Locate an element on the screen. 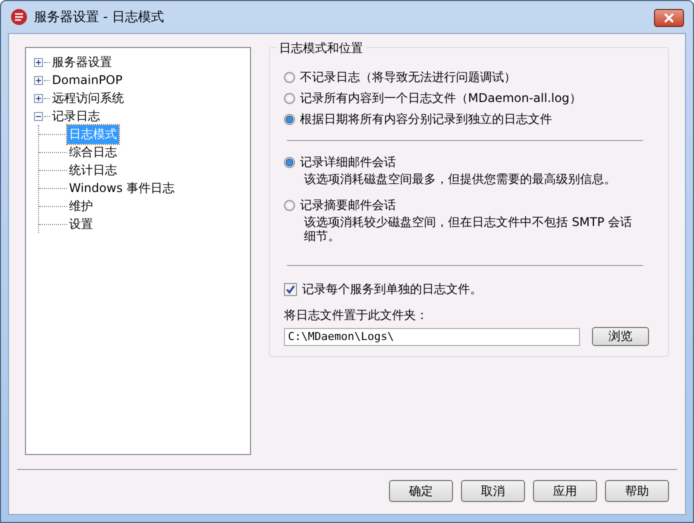 This screenshot has width=694, height=523. close-icon is located at coordinates (669, 18).